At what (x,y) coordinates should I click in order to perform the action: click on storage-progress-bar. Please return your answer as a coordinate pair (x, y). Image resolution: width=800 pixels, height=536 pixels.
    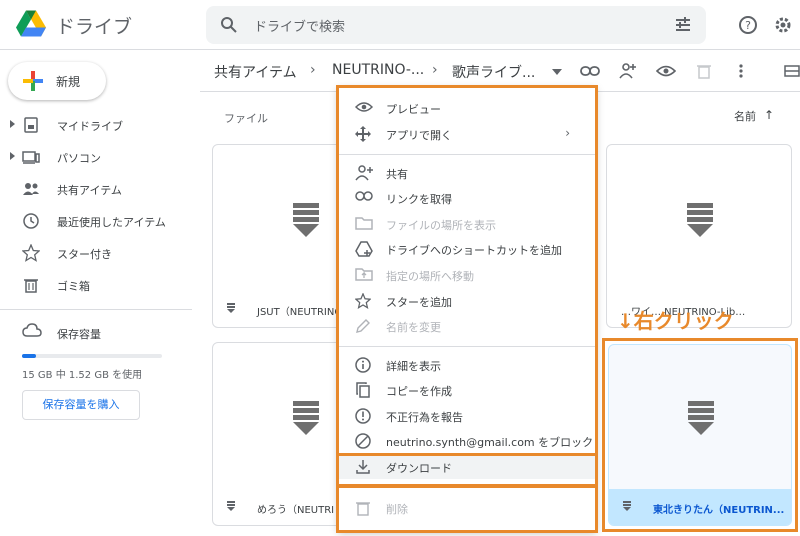
    Looking at the image, I should click on (92, 356).